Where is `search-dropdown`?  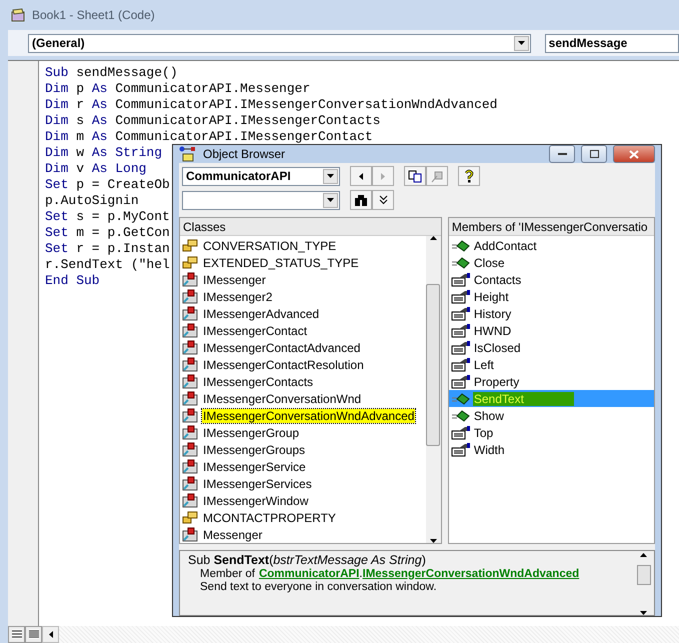 search-dropdown is located at coordinates (261, 200).